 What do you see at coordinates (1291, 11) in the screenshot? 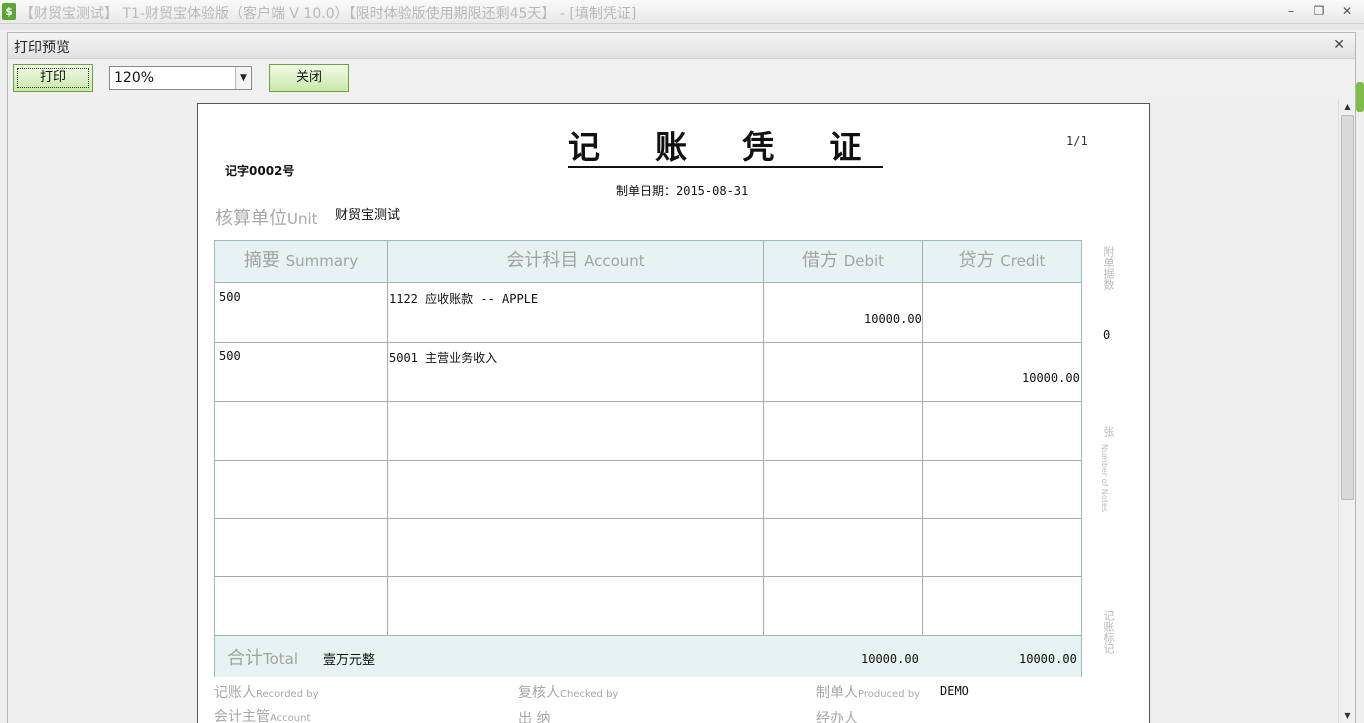
I see `minimize-button: –` at bounding box center [1291, 11].